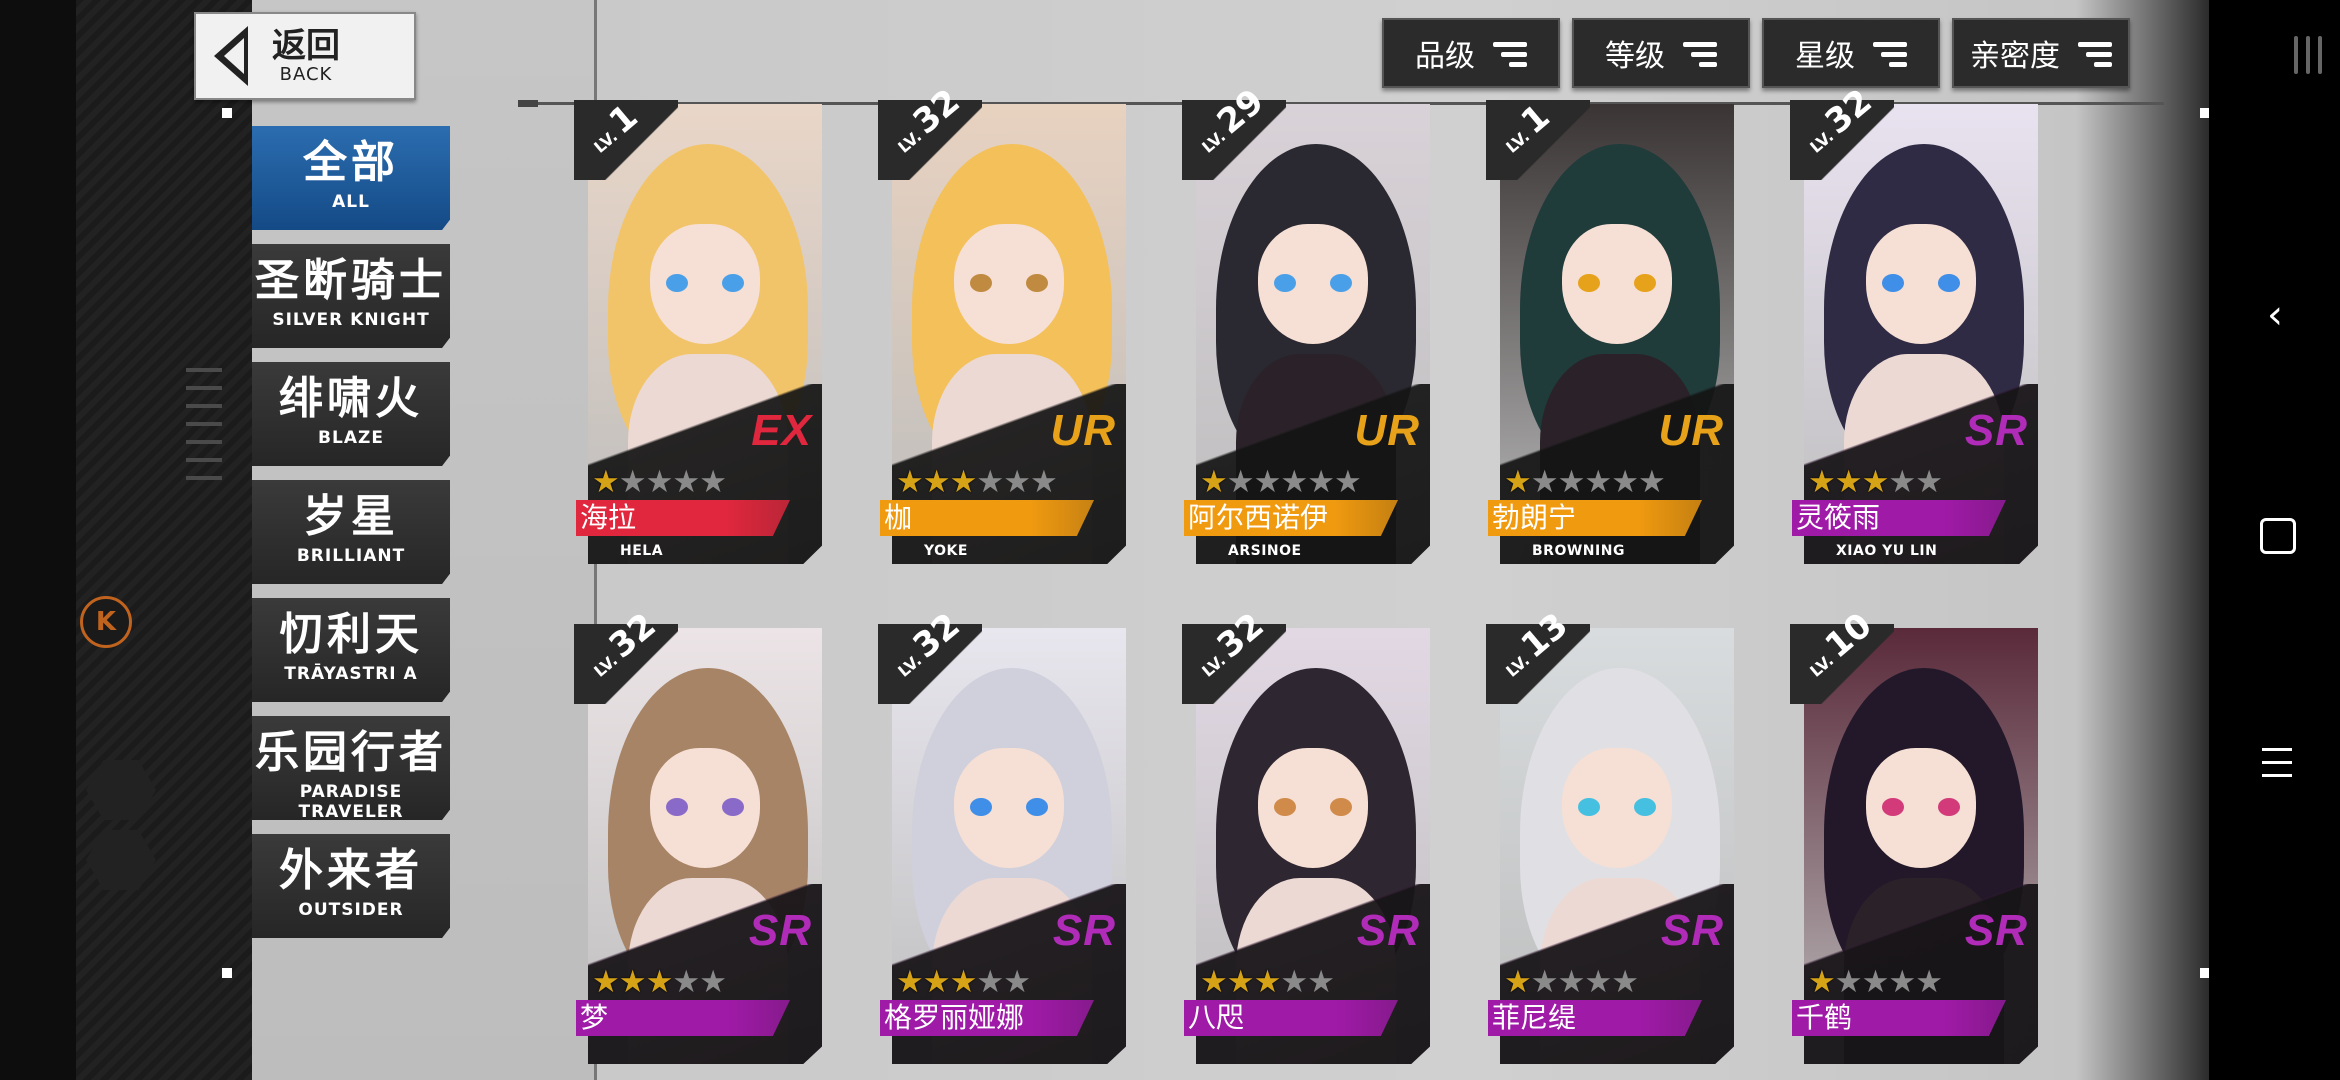 This screenshot has width=2340, height=1080. I want to click on category-tab-tr-yastri-a: 忉利天 TRĀYASTRI A, so click(351, 650).